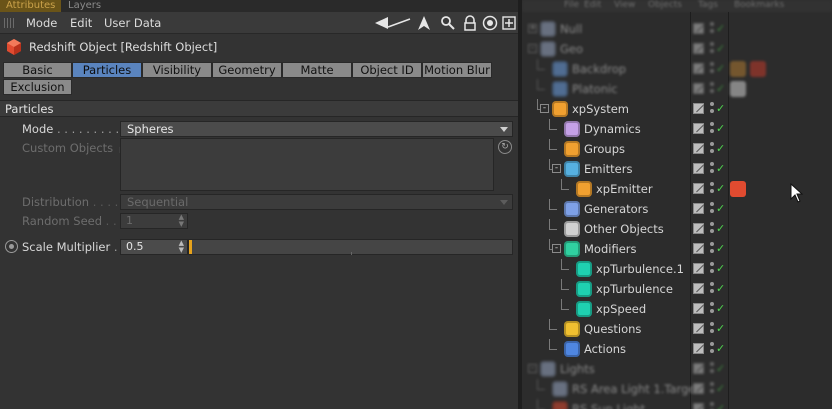  Describe the element at coordinates (107, 70) in the screenshot. I see `tab-particles: Particles` at that location.